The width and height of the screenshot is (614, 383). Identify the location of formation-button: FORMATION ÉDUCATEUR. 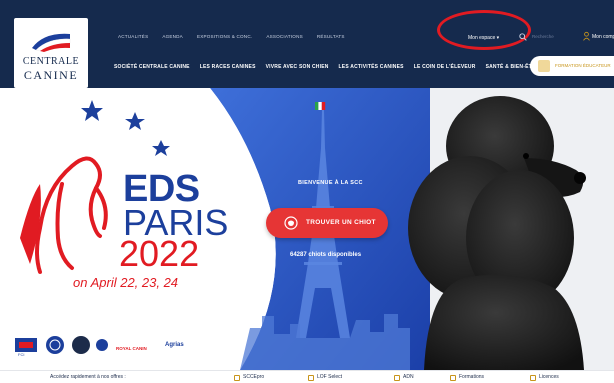
(572, 66).